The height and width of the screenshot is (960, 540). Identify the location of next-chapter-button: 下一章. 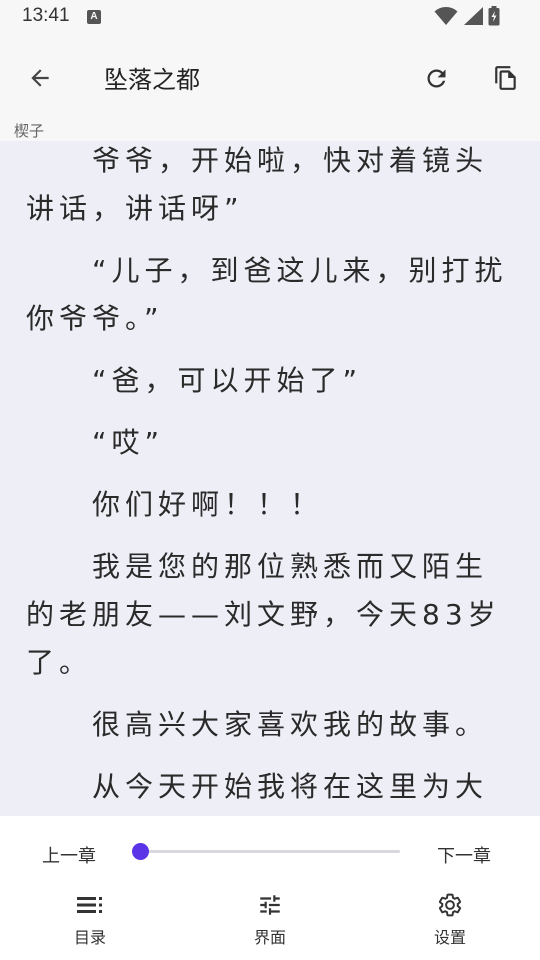
(464, 855).